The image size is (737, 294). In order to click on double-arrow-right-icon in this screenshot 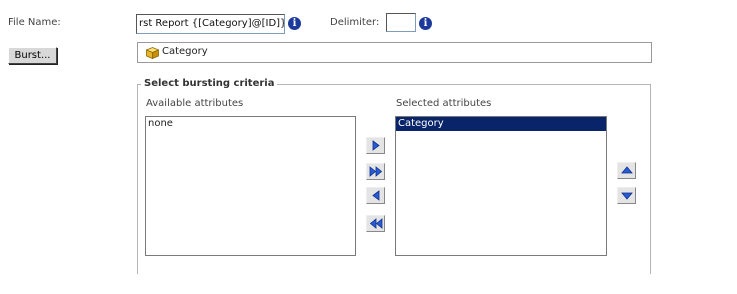, I will do `click(376, 171)`.